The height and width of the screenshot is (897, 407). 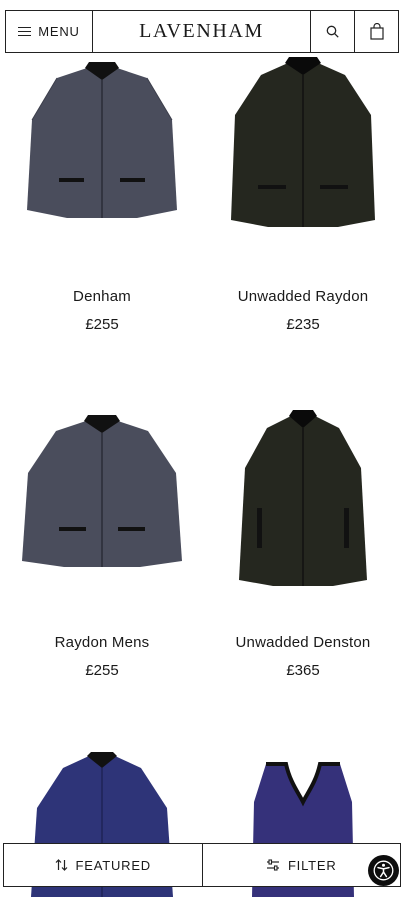 I want to click on logo: LAVENHAM, so click(x=201, y=31).